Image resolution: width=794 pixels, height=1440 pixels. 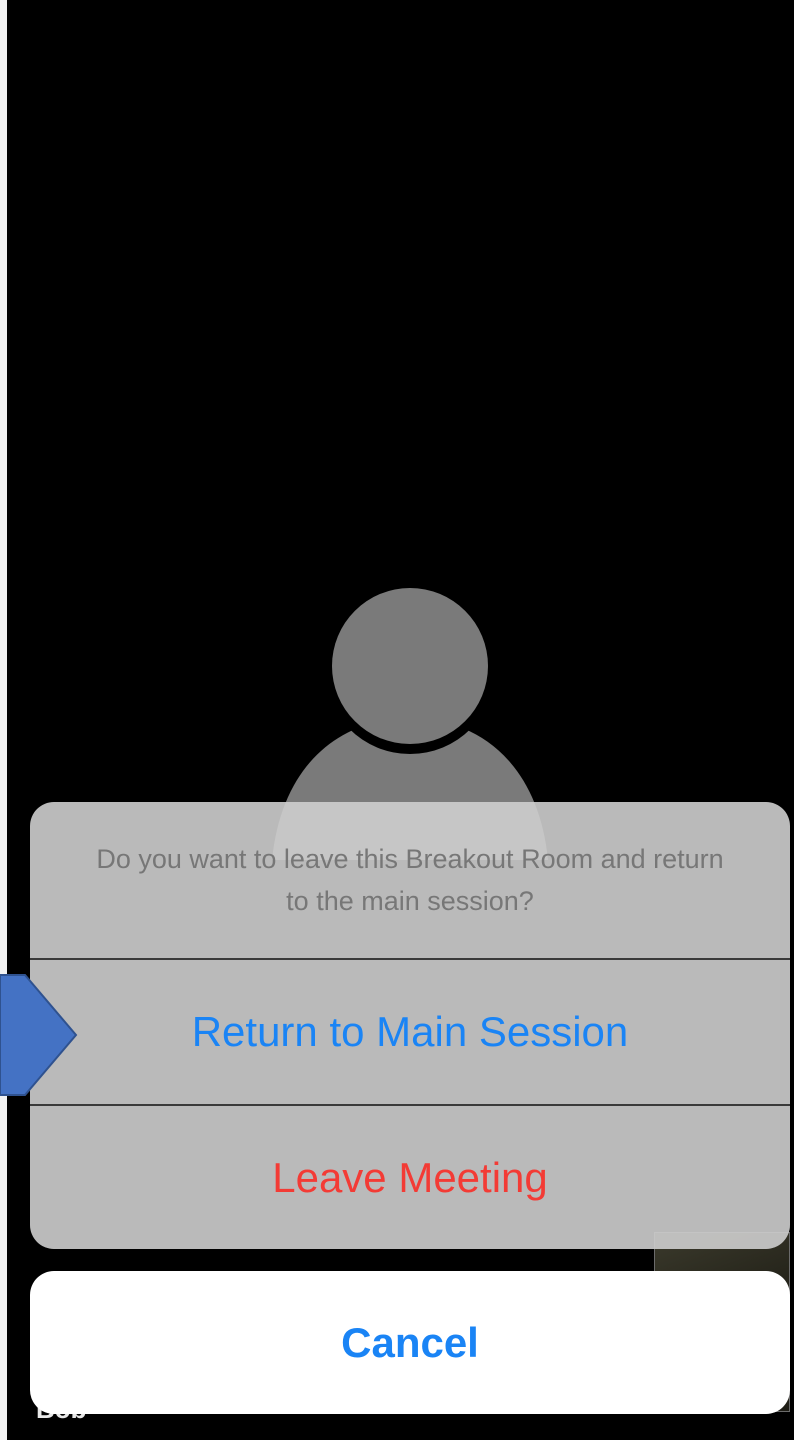 I want to click on cancel-button: Cancel, so click(x=410, y=1342).